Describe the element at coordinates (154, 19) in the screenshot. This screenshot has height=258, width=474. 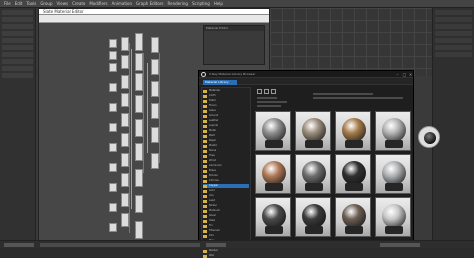
I see `node-editor-toolbar` at that location.